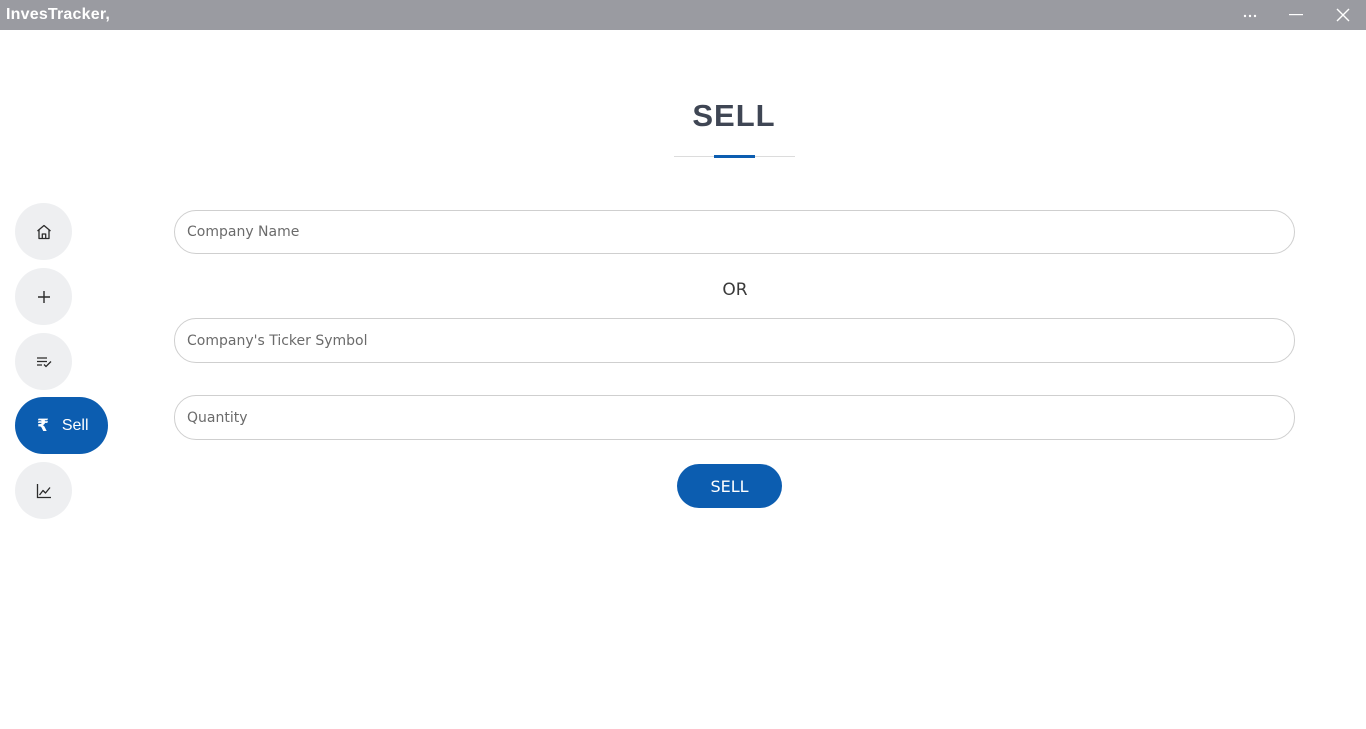 The height and width of the screenshot is (729, 1366). I want to click on home-icon, so click(43, 231).